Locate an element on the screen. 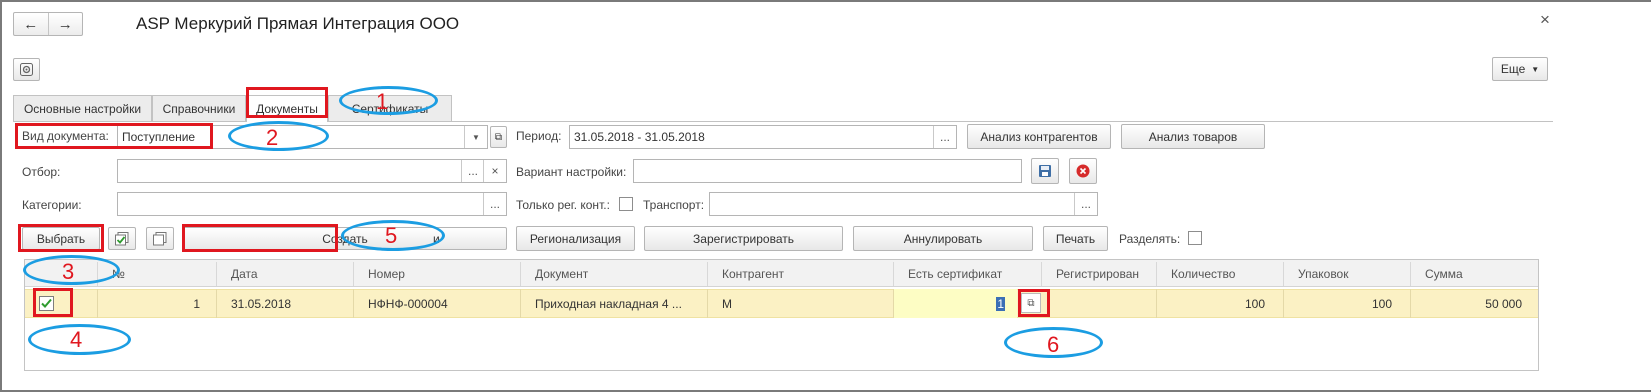 Image resolution: width=1651 pixels, height=392 pixels. arrow-left-icon: ← is located at coordinates (31, 24).